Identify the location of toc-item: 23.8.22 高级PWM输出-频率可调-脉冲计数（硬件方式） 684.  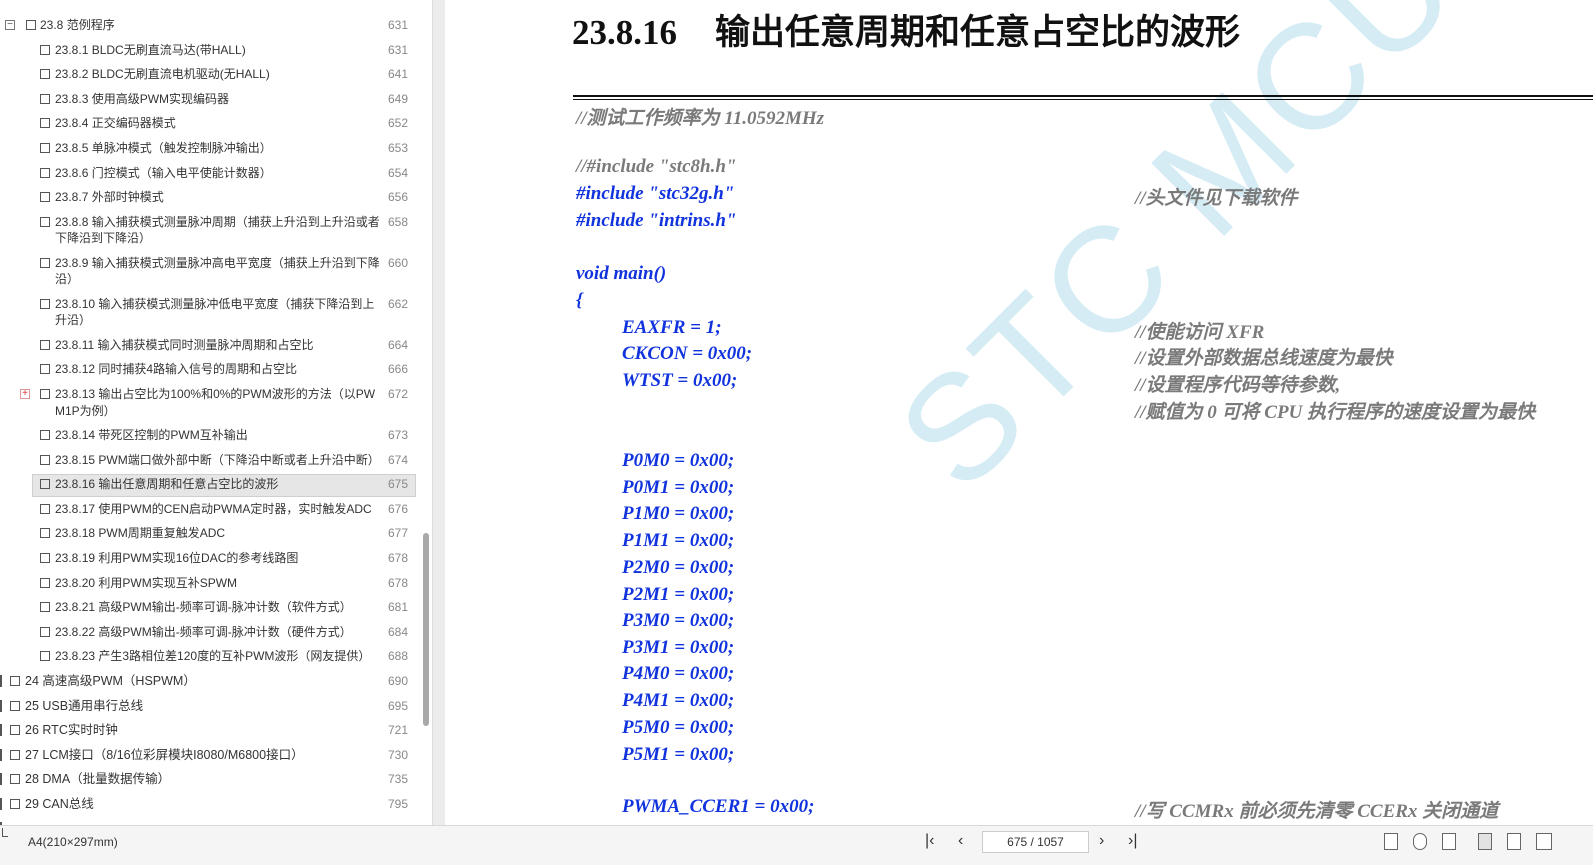
(210, 637).